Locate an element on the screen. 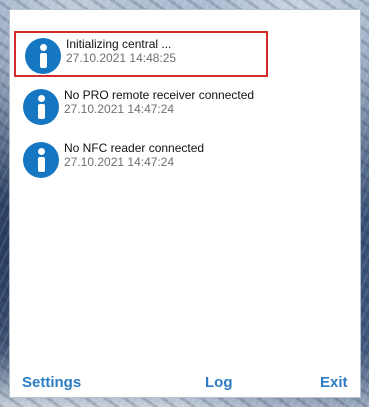 Image resolution: width=369 pixels, height=407 pixels. notification-timestamp: 27.10.2021 14:48:25 is located at coordinates (121, 58).